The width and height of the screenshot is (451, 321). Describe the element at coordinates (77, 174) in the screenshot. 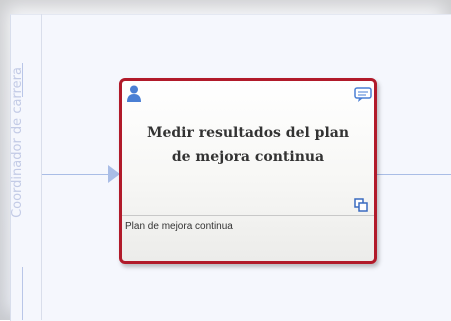

I see `incoming-sequence-flow` at that location.